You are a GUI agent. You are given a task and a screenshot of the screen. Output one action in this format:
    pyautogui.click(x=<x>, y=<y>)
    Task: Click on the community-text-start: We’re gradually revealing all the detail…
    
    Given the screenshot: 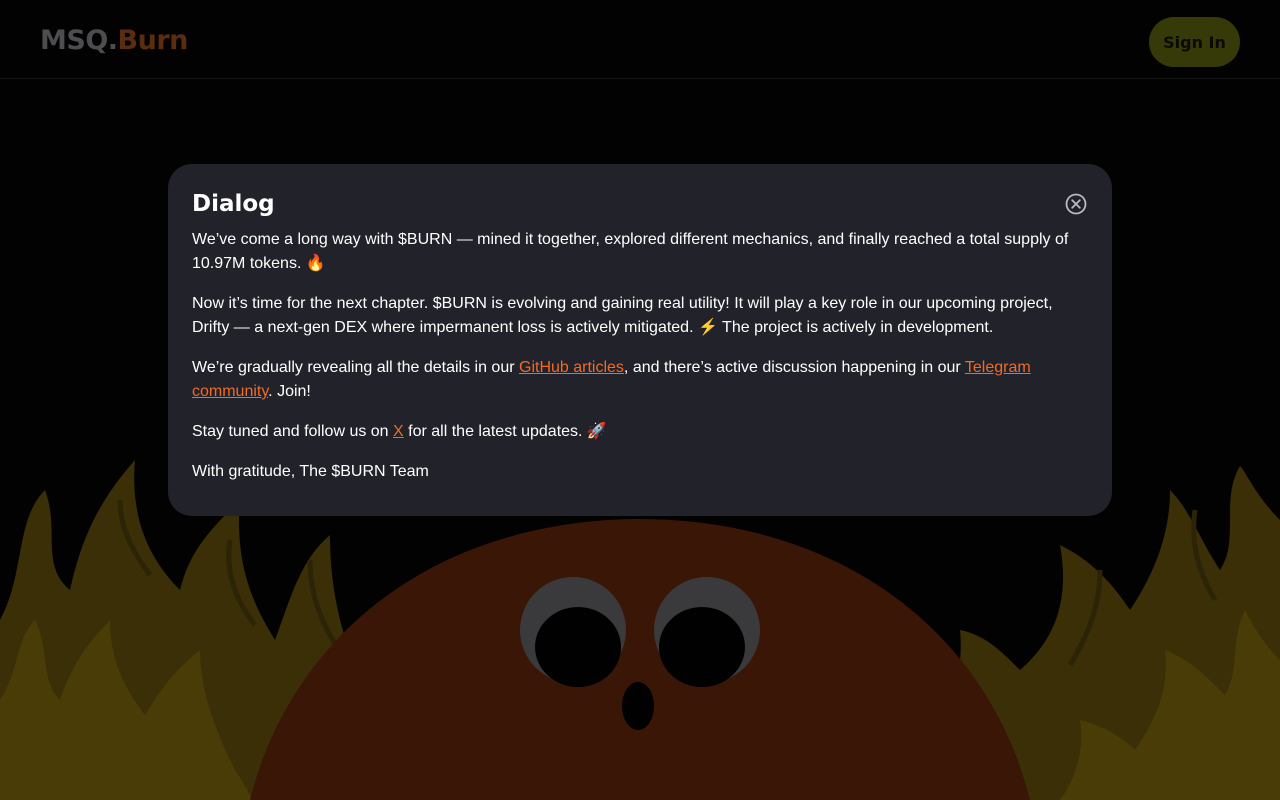 What is the action you would take?
    pyautogui.click(x=355, y=367)
    